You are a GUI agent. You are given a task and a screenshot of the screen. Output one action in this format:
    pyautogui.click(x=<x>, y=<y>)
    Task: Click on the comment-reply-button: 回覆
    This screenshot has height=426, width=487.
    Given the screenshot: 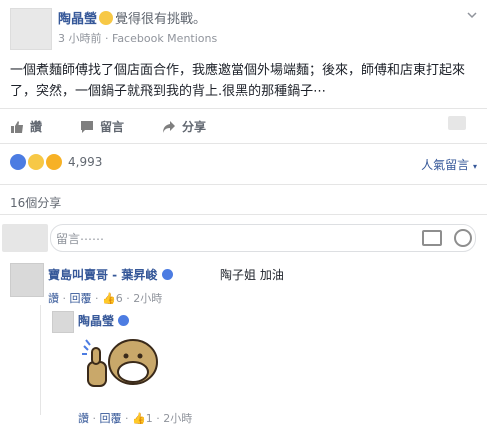 What is the action you would take?
    pyautogui.click(x=81, y=298)
    